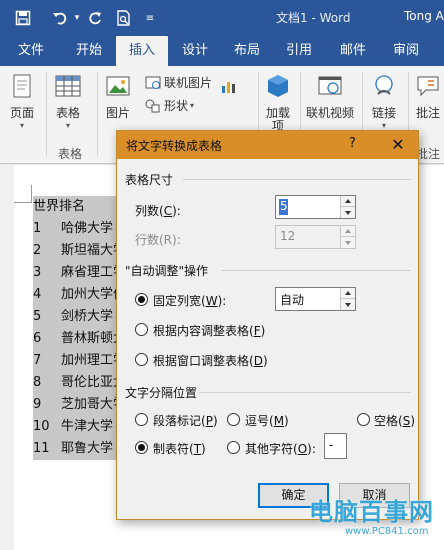  Describe the element at coordinates (75, 449) in the screenshot. I see `document-line: 11 耶鲁大学` at that location.